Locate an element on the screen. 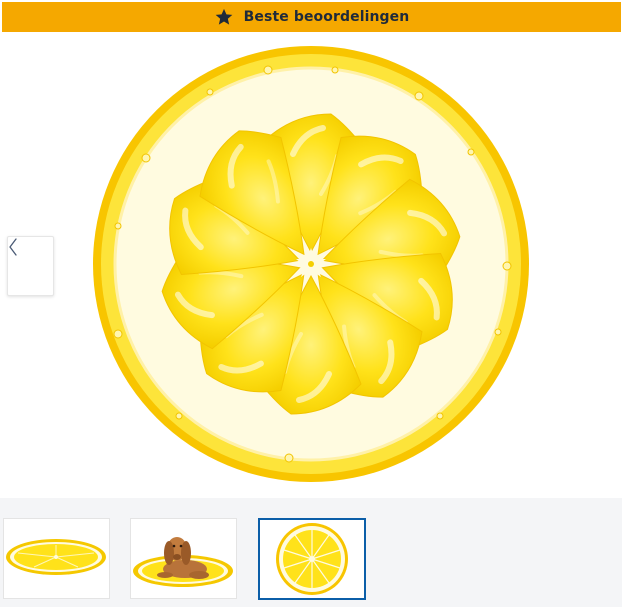  lemon-mat-top-thumbnail is located at coordinates (312, 559).